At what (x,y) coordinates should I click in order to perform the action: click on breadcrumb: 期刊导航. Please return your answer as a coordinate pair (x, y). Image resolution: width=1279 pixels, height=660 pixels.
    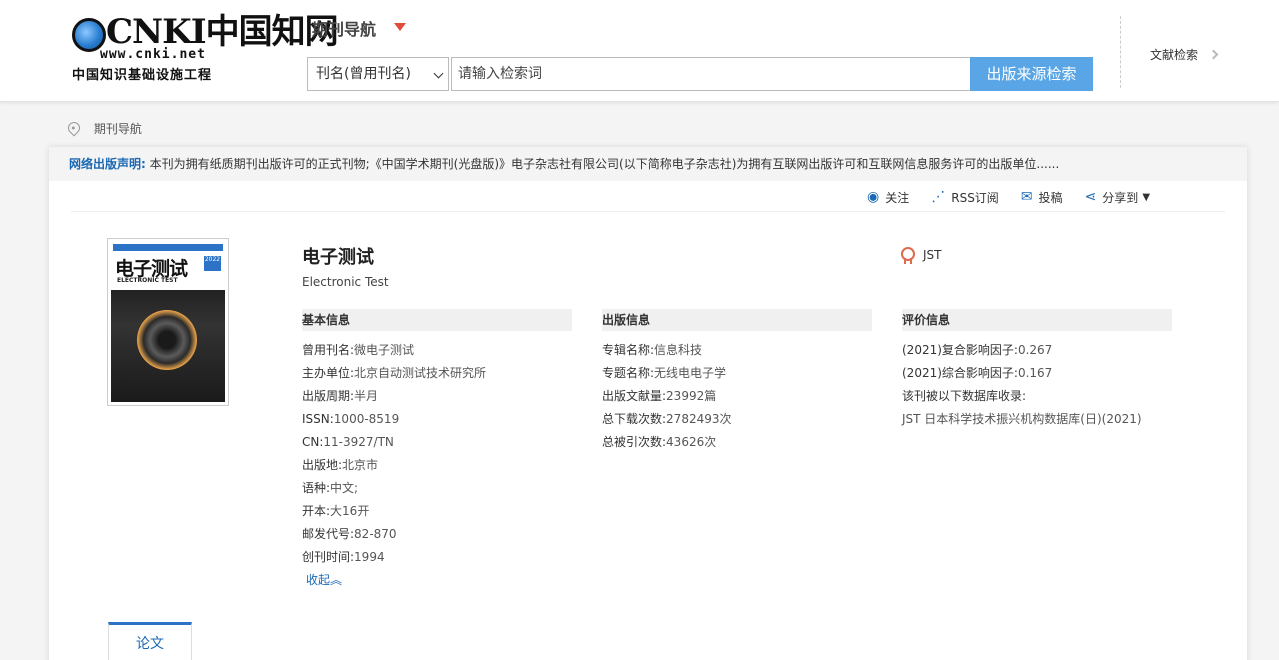
    Looking at the image, I should click on (103, 128).